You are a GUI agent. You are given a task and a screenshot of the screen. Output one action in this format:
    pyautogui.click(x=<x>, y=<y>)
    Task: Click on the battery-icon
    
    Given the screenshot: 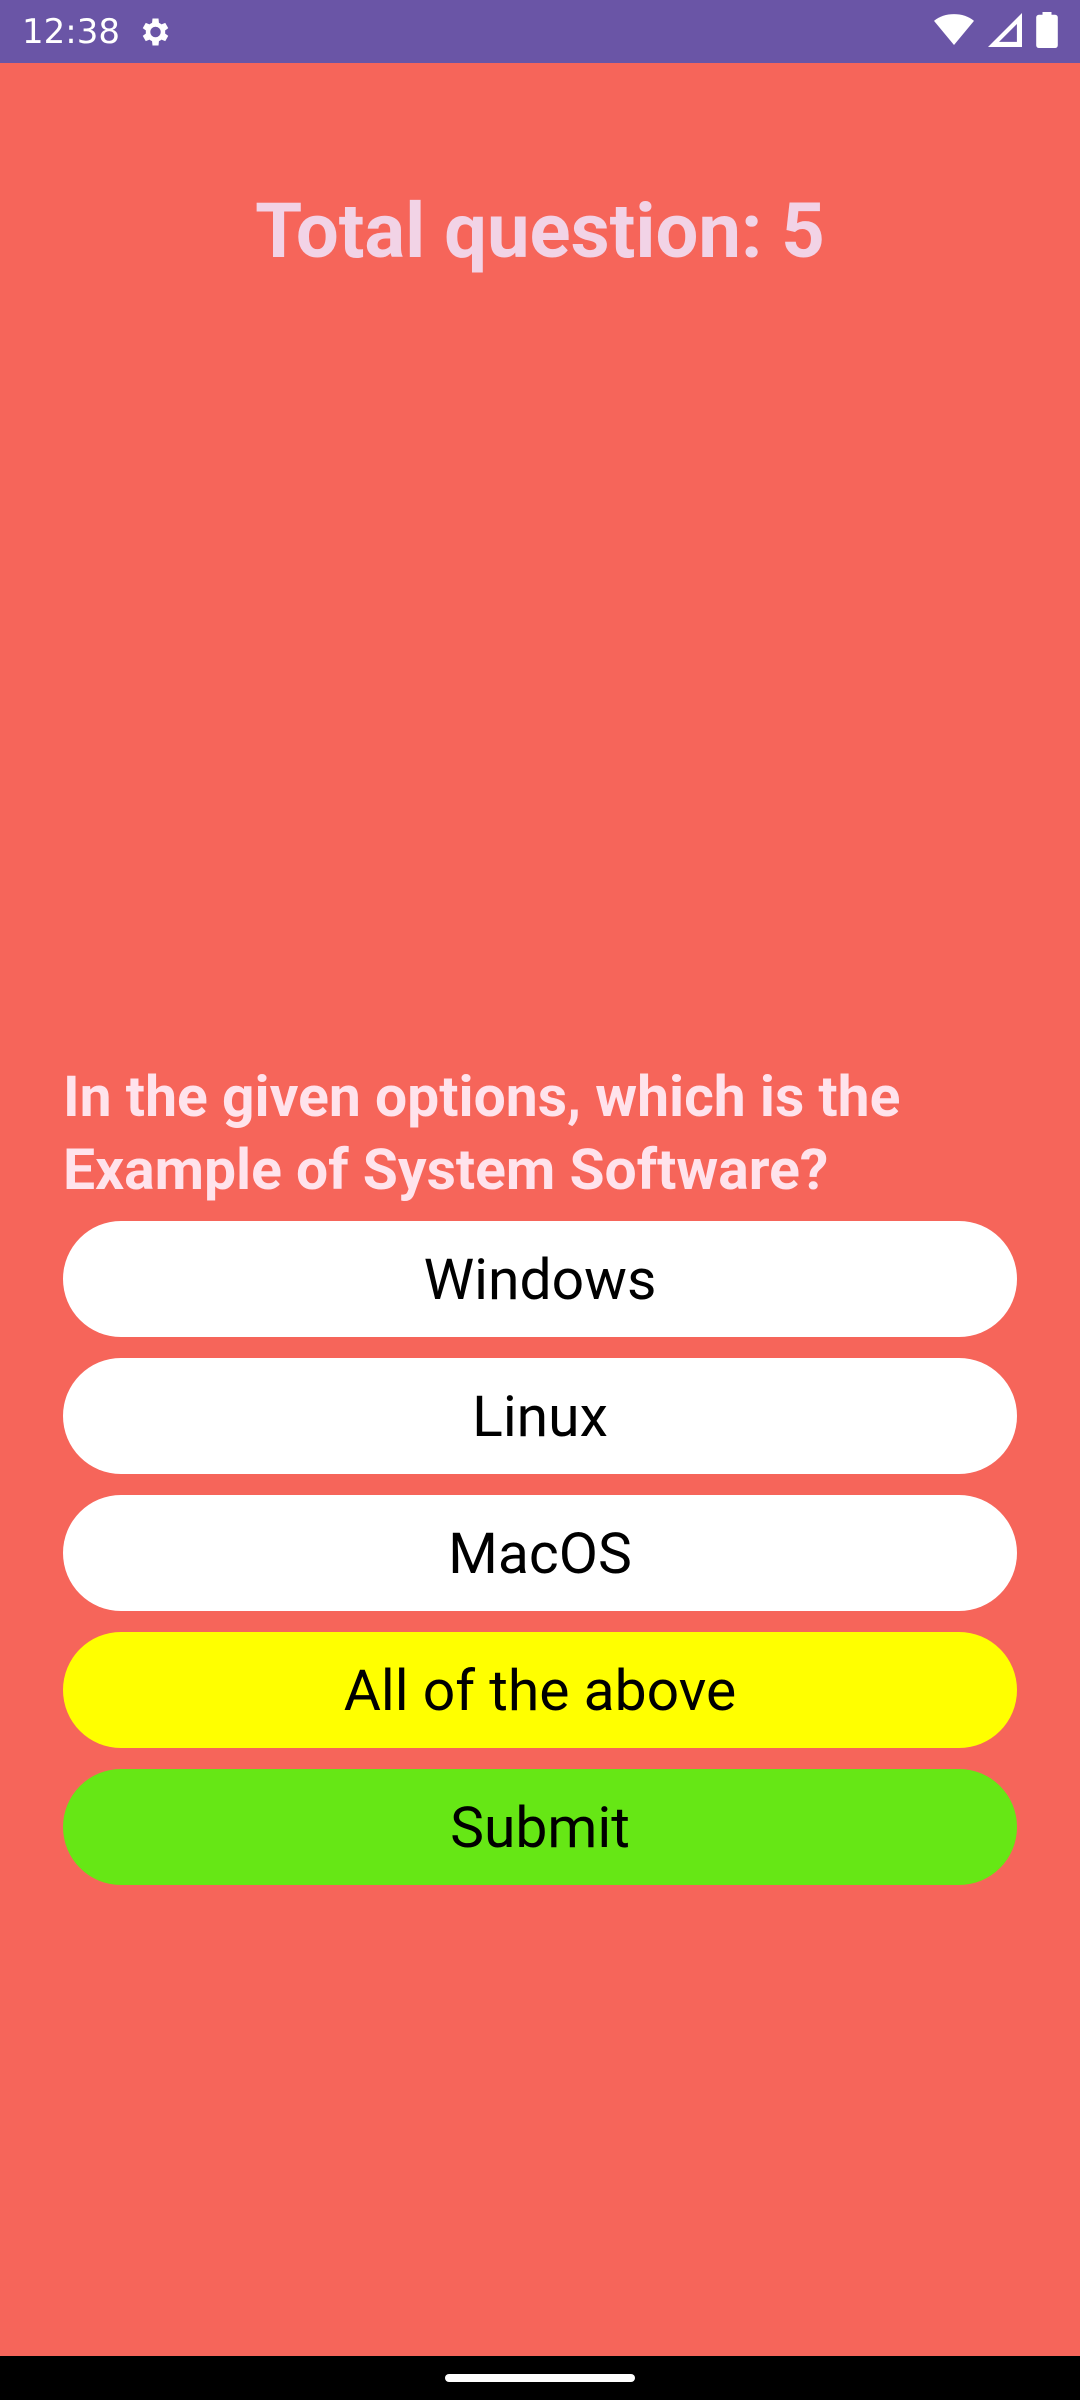 What is the action you would take?
    pyautogui.click(x=1047, y=31)
    